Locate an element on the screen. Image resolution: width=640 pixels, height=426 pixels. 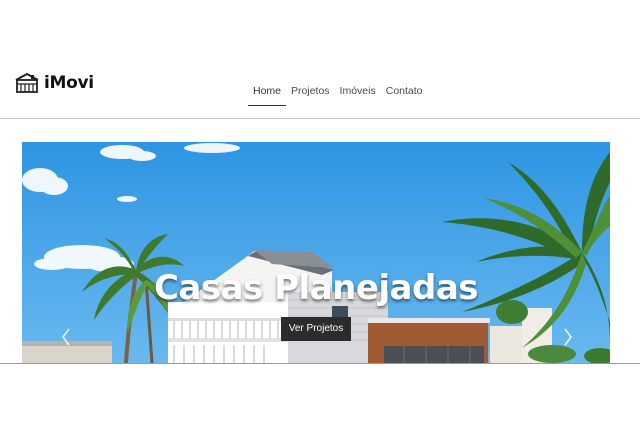
chevron-right-icon is located at coordinates (568, 337).